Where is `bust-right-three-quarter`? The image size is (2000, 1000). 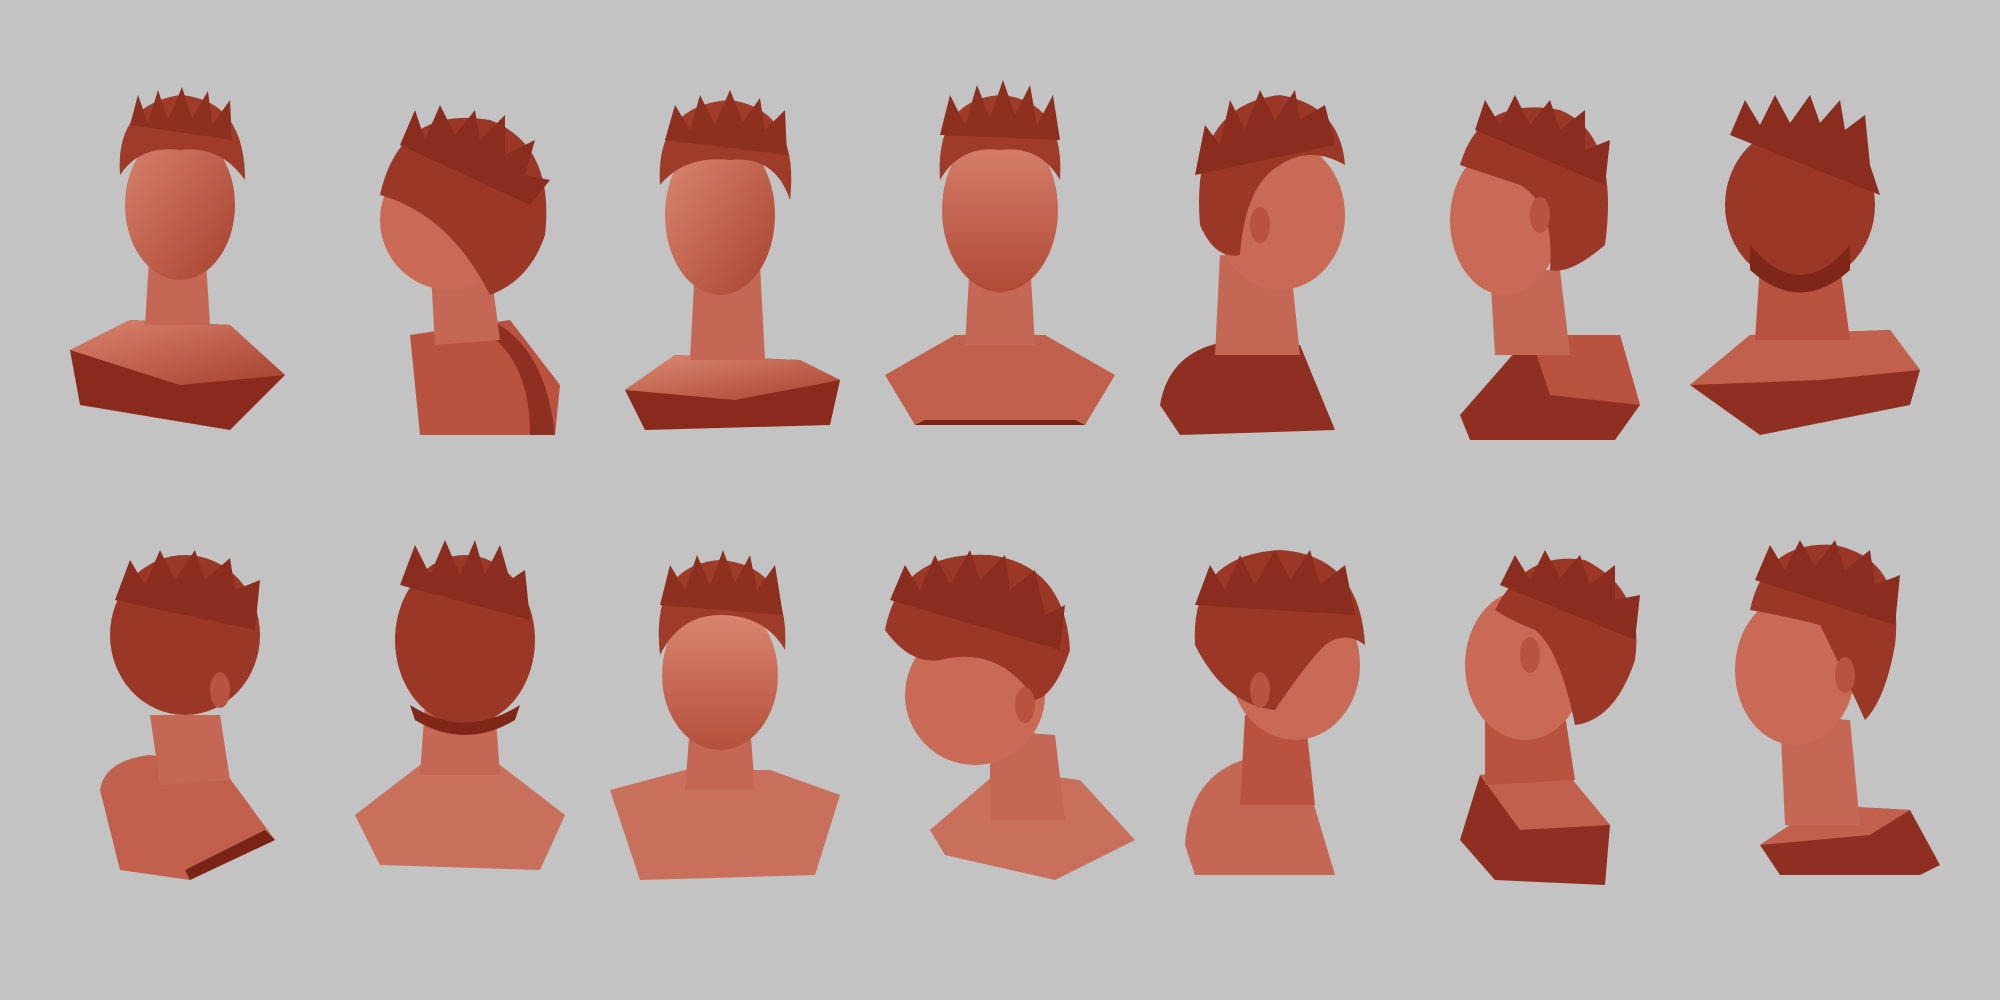 bust-right-three-quarter is located at coordinates (1275, 712).